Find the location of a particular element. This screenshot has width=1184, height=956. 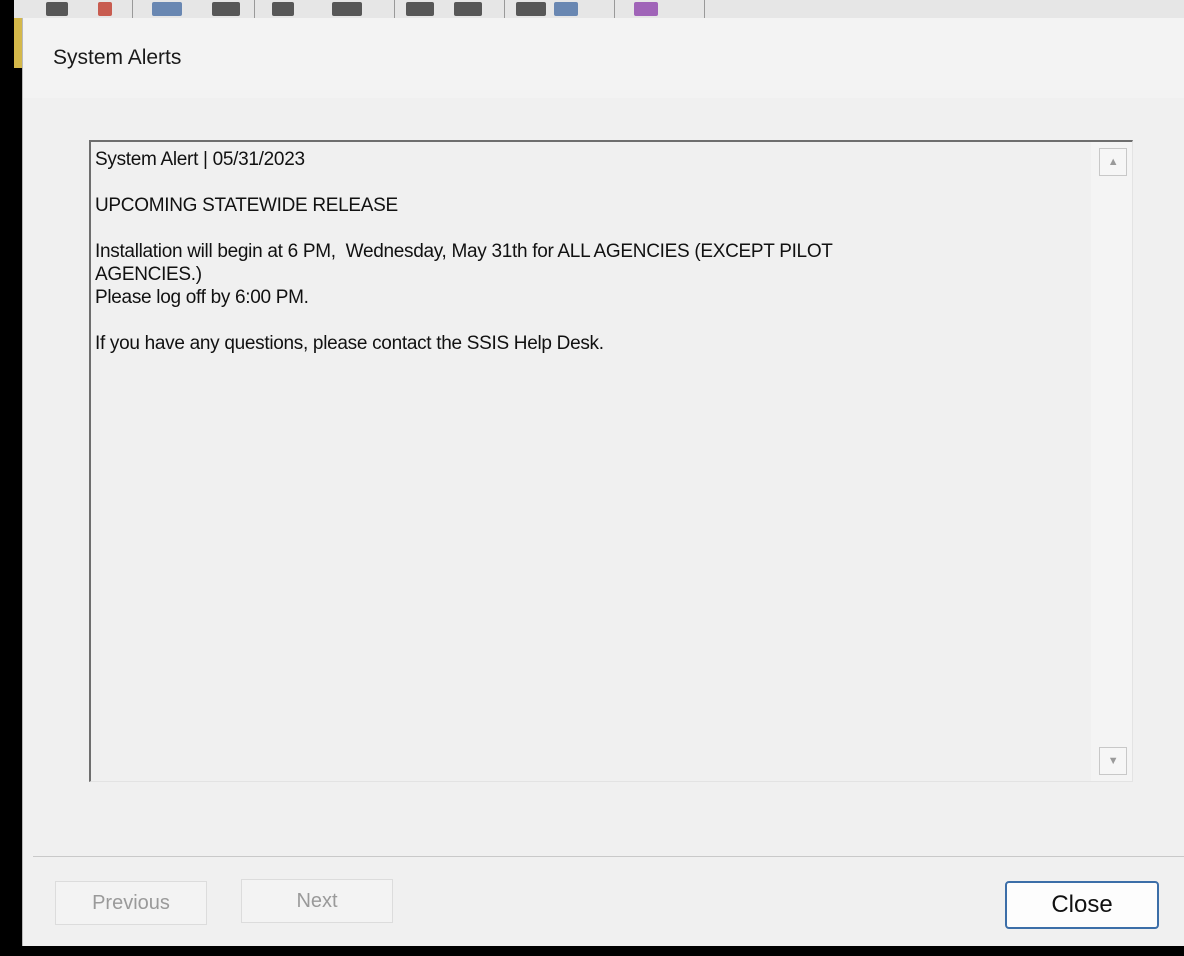

scroll-down-arrow-icon: ▼ is located at coordinates (1113, 761).